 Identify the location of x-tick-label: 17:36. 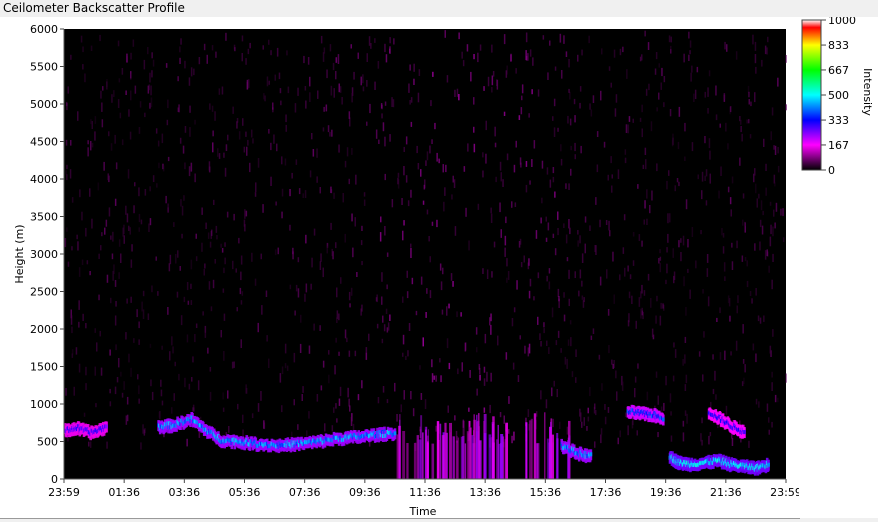
(606, 492).